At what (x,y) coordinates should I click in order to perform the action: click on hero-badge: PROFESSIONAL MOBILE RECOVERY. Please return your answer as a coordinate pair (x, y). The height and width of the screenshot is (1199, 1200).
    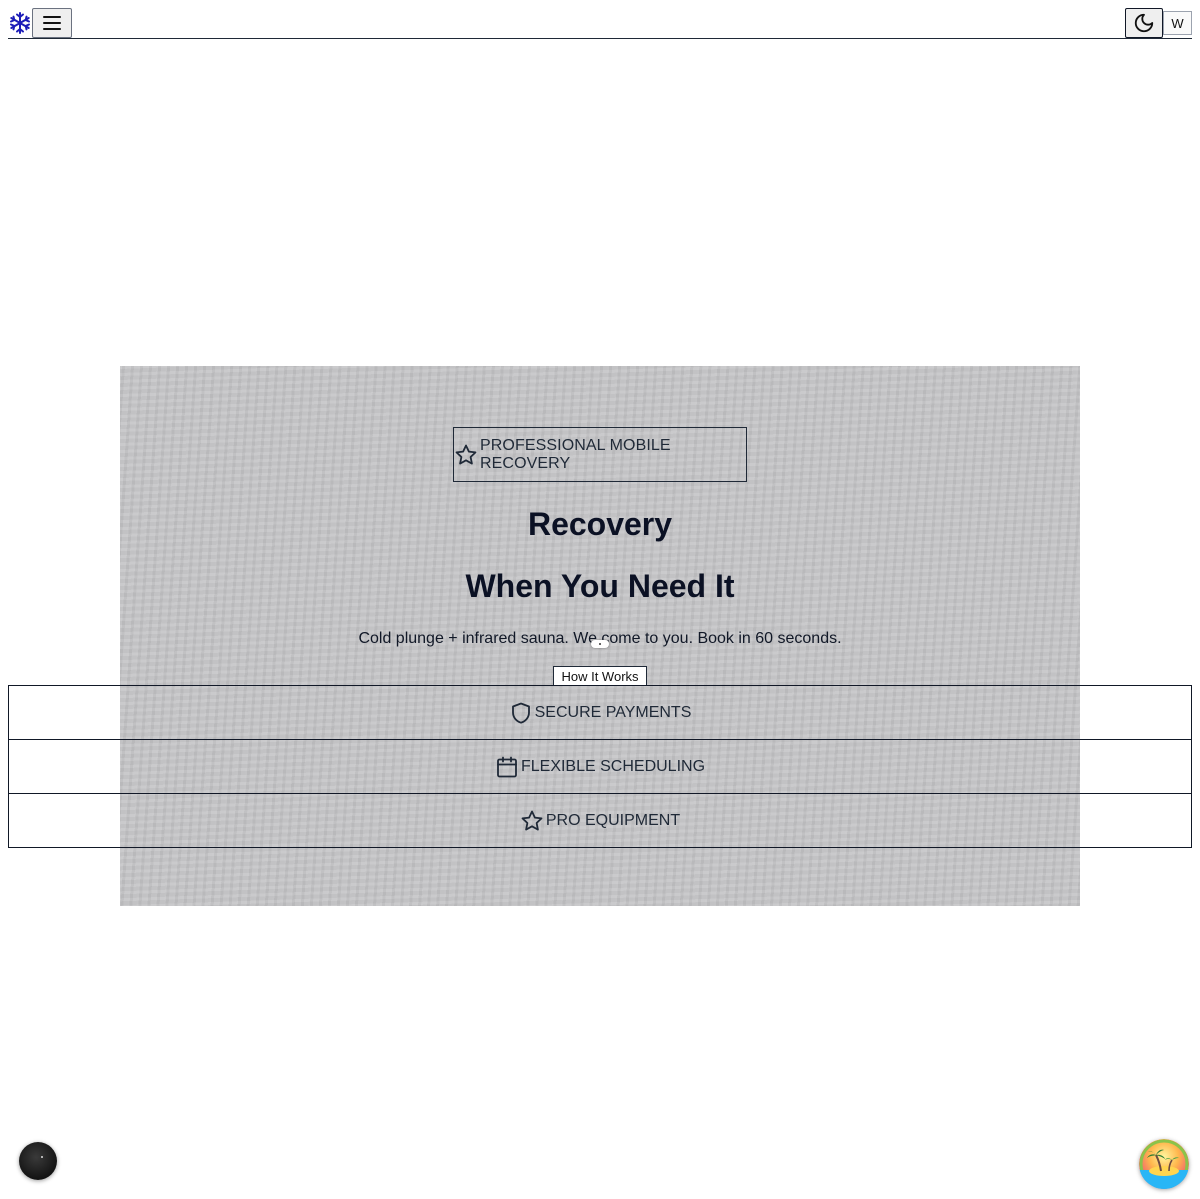
    Looking at the image, I should click on (600, 454).